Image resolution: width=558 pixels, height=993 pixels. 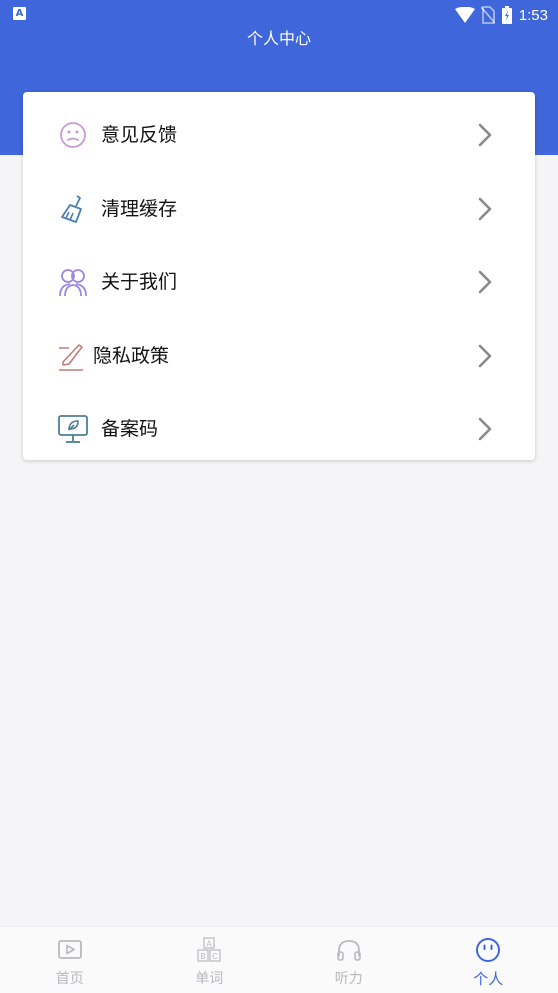 I want to click on menu-item-label: 备案码, so click(x=129, y=429).